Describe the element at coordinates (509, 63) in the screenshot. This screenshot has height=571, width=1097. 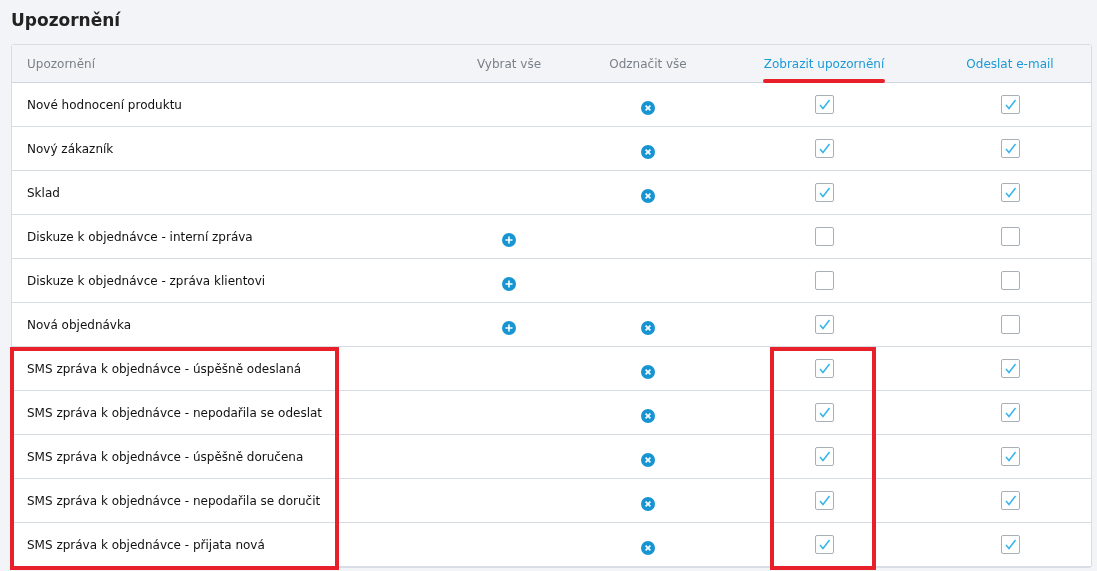
I see `column-header: Vybrat vše` at that location.